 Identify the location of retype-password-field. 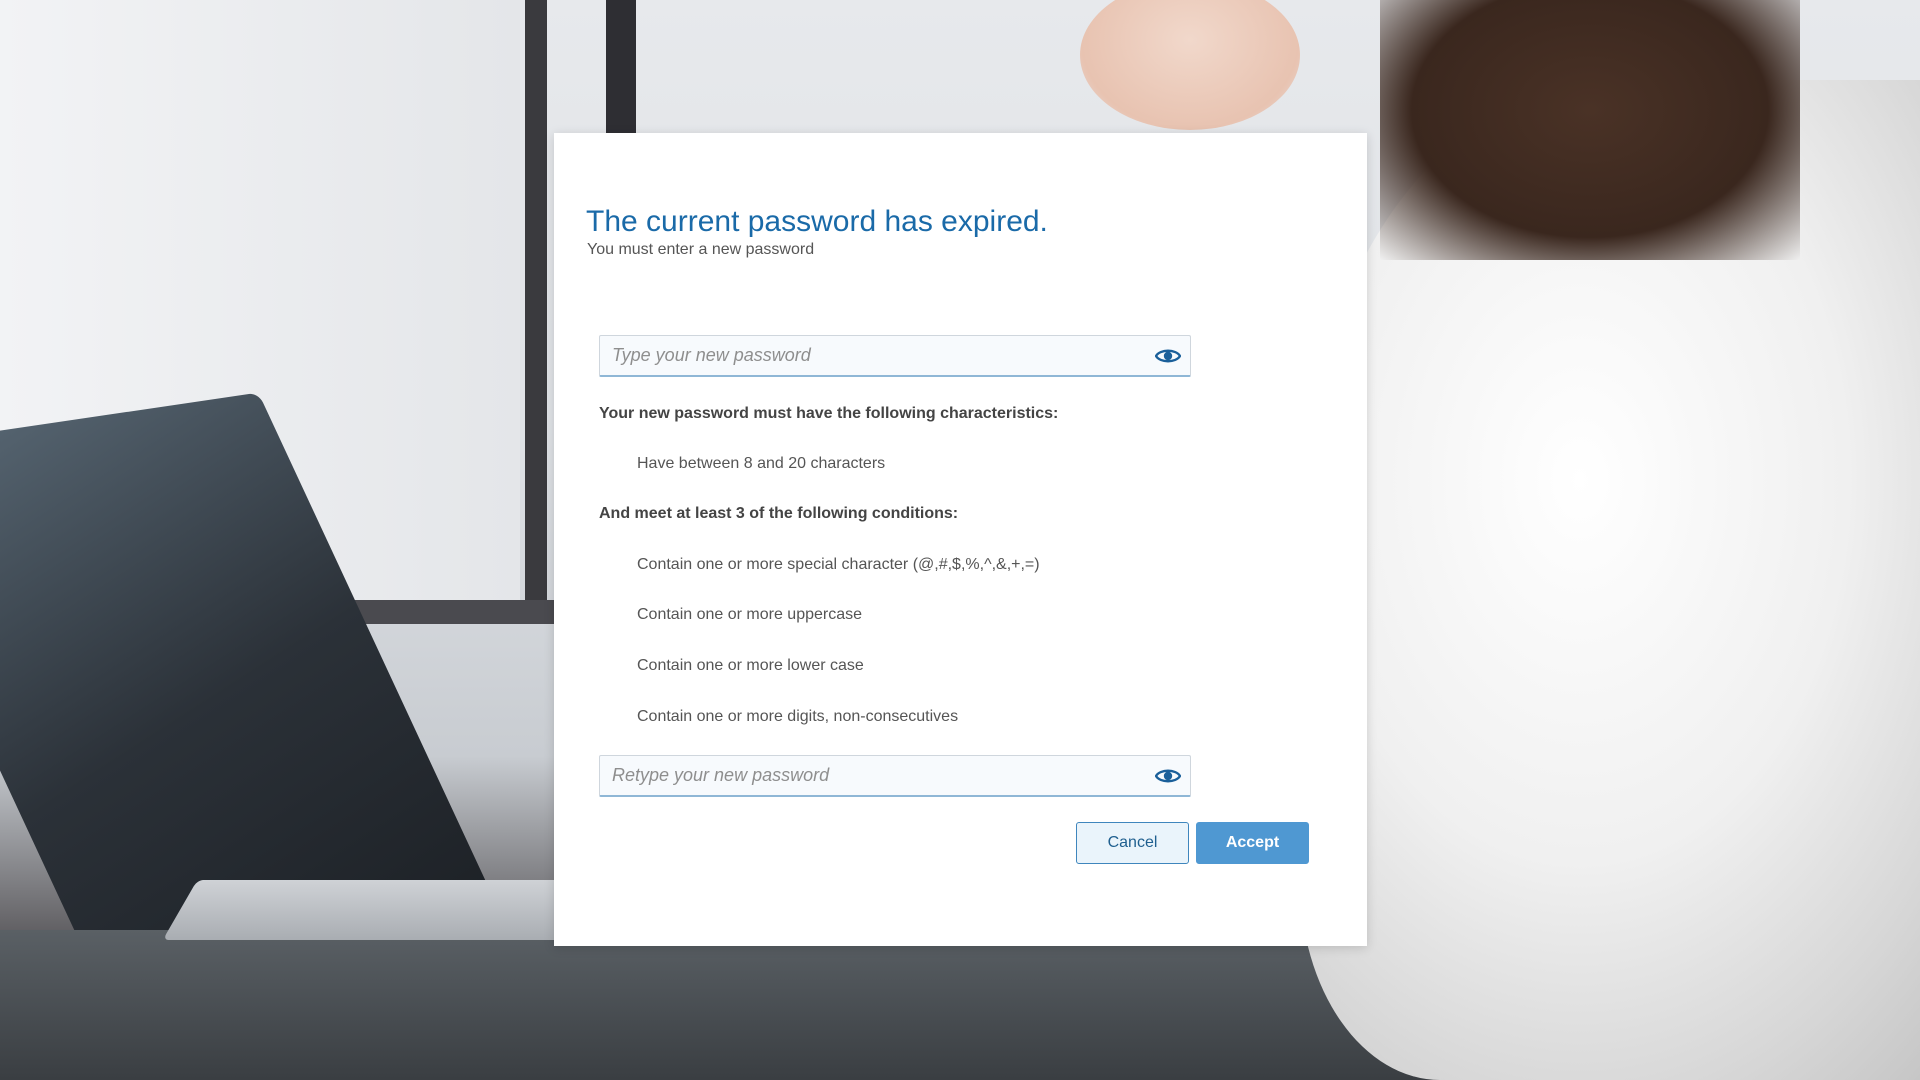
(895, 776).